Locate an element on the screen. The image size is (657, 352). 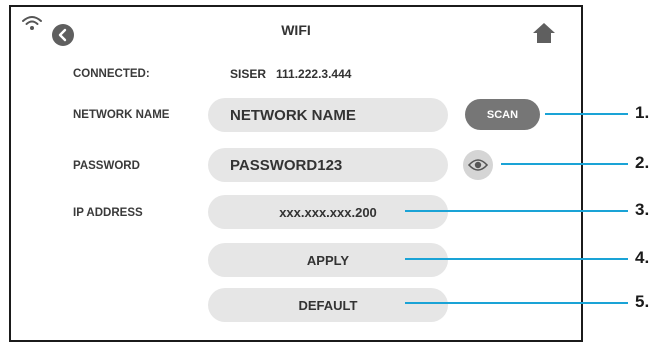
home-icon is located at coordinates (544, 33).